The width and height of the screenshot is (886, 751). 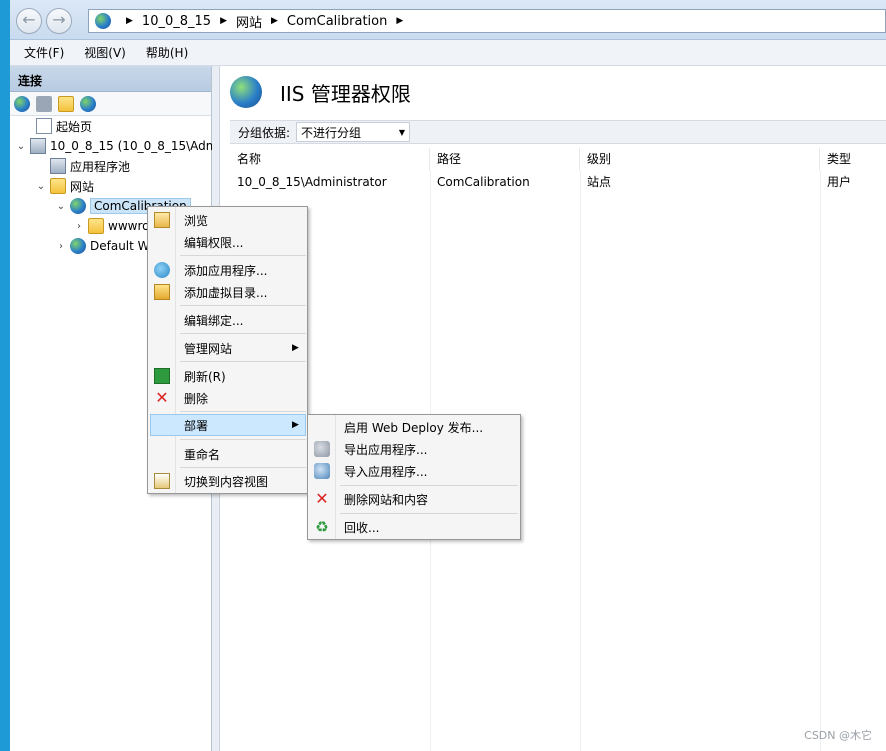 I want to click on add-virtual-directory-icon, so click(x=162, y=292).